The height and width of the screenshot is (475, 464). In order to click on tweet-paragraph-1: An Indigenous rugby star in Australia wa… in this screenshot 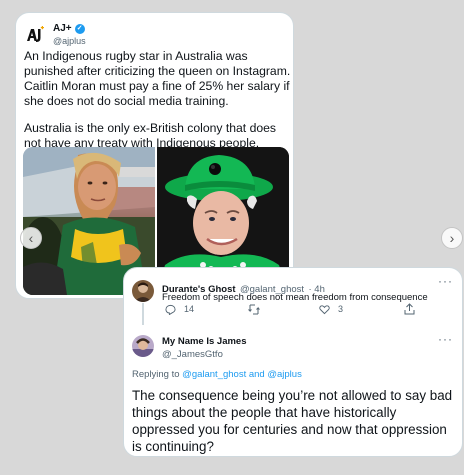, I will do `click(157, 78)`.